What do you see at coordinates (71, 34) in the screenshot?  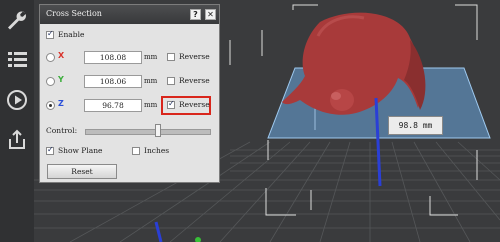 I see `enable-label: Enable` at bounding box center [71, 34].